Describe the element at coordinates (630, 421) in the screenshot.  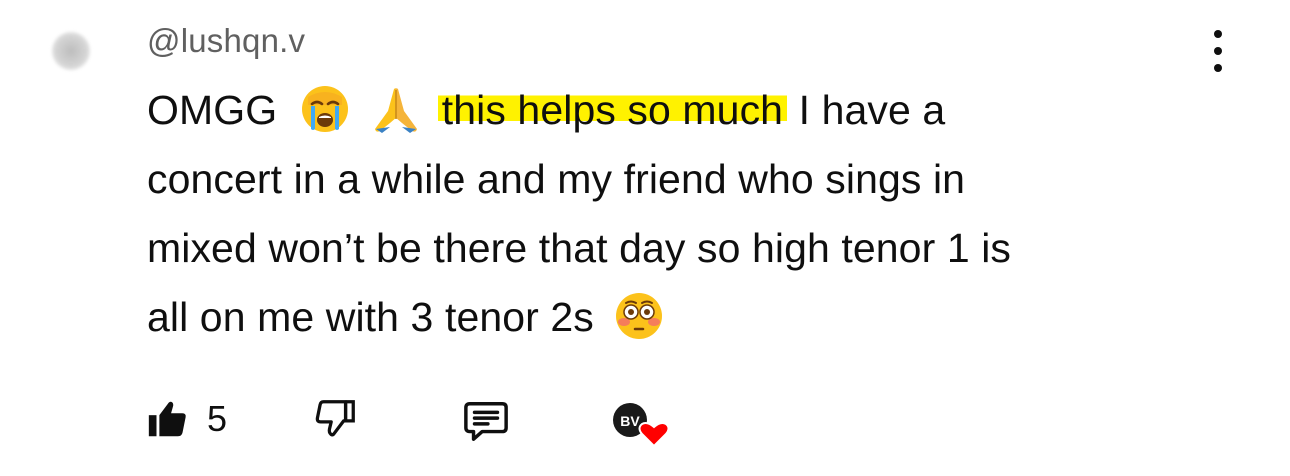
I see `creator-initials: BV` at that location.